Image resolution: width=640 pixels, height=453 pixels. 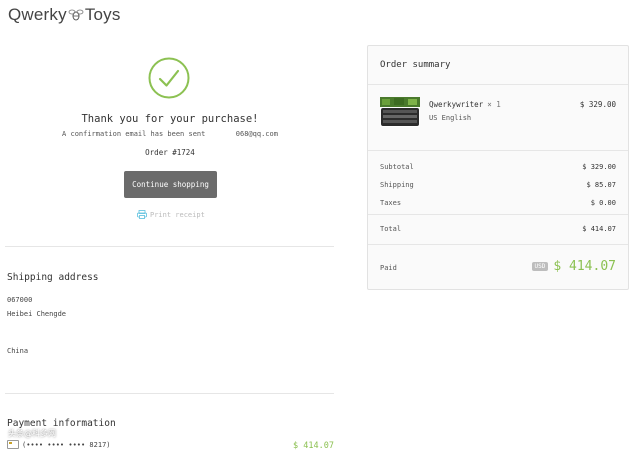 I want to click on shipping-value: $ 85.07, so click(x=601, y=185).